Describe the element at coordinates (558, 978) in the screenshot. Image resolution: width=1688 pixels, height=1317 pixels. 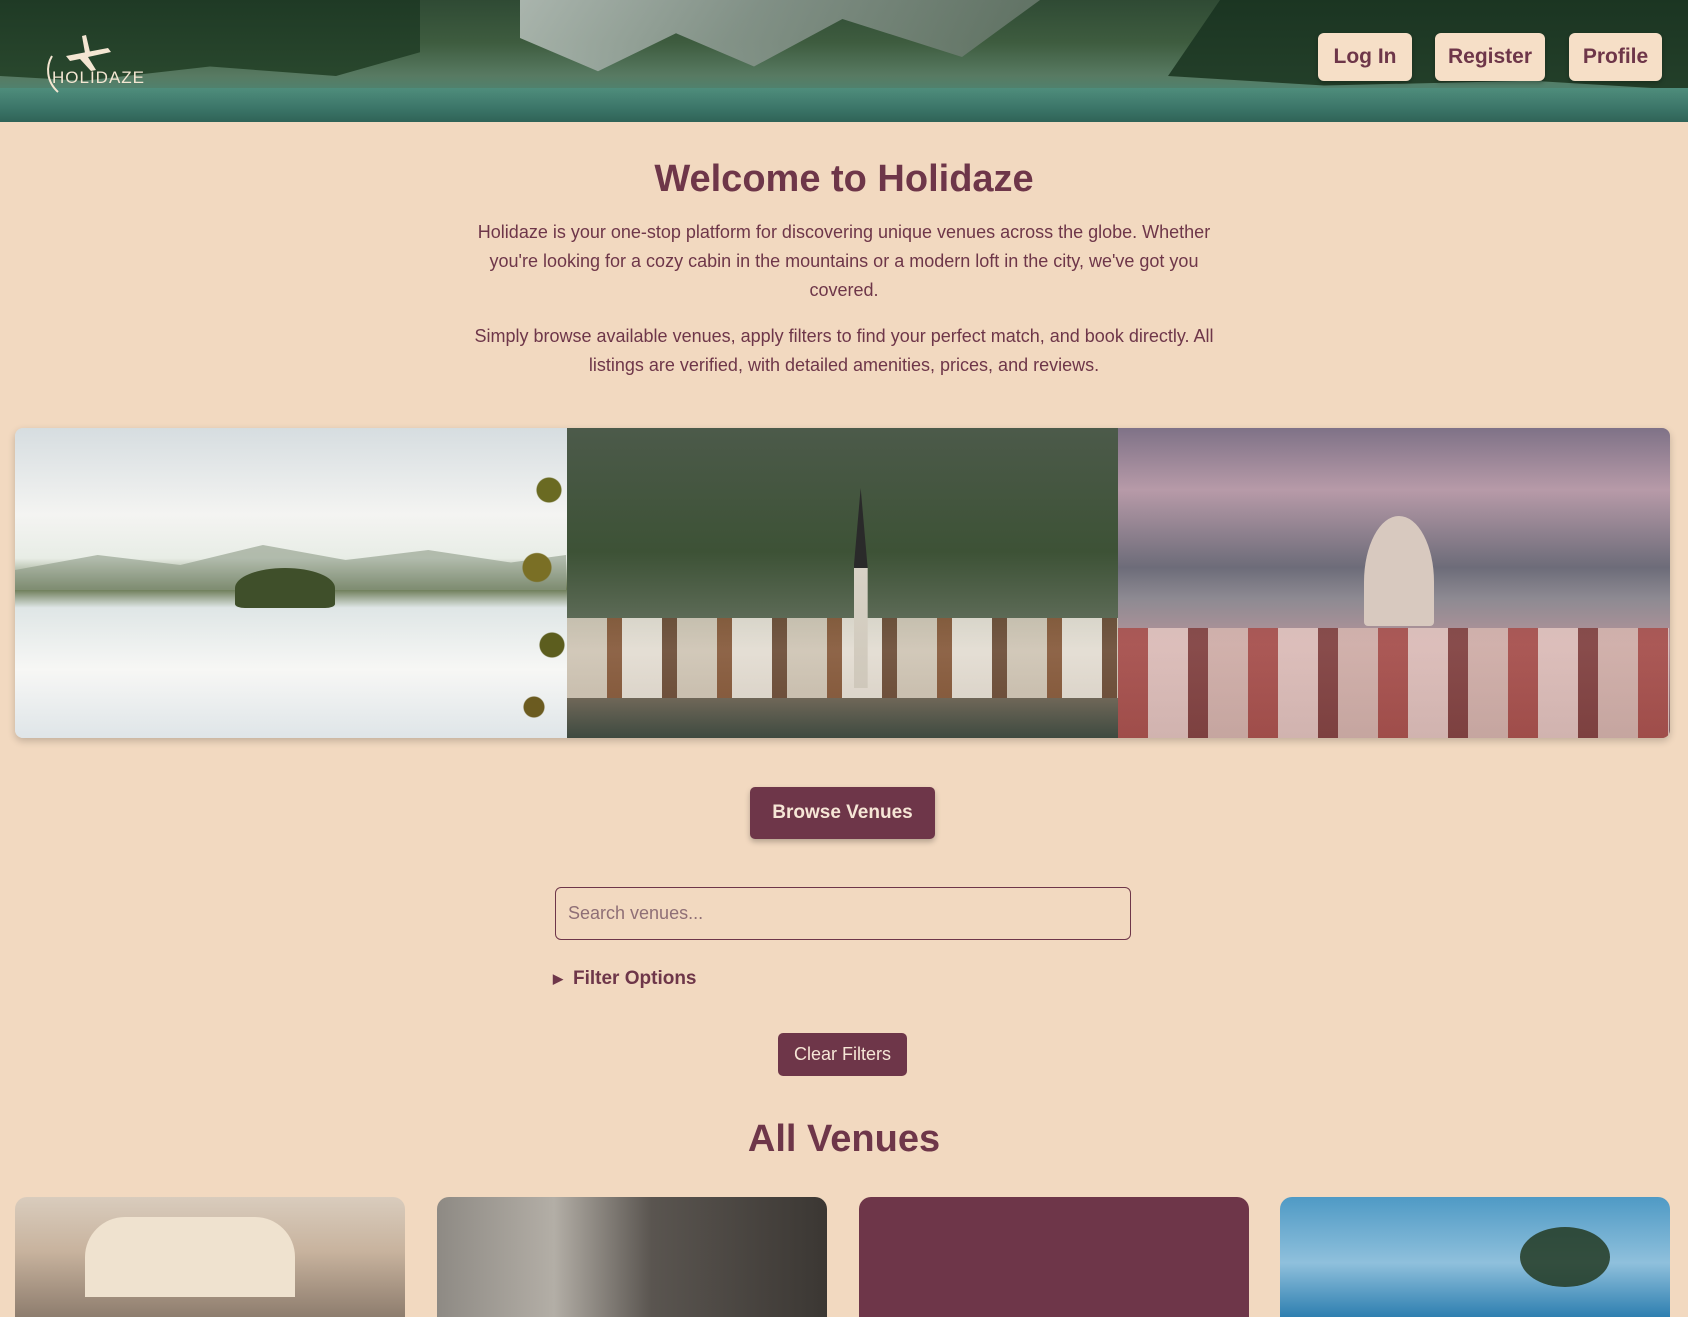
I see `triangle-right-icon: ▶` at that location.